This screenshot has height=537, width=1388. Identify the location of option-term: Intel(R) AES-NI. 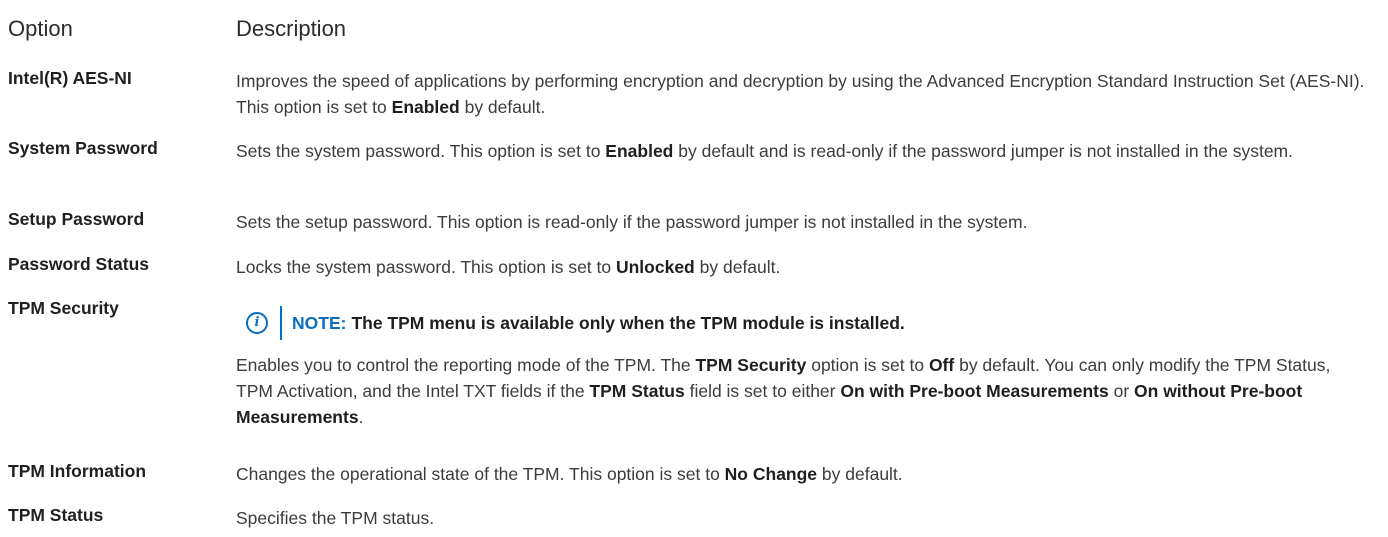
(70, 78).